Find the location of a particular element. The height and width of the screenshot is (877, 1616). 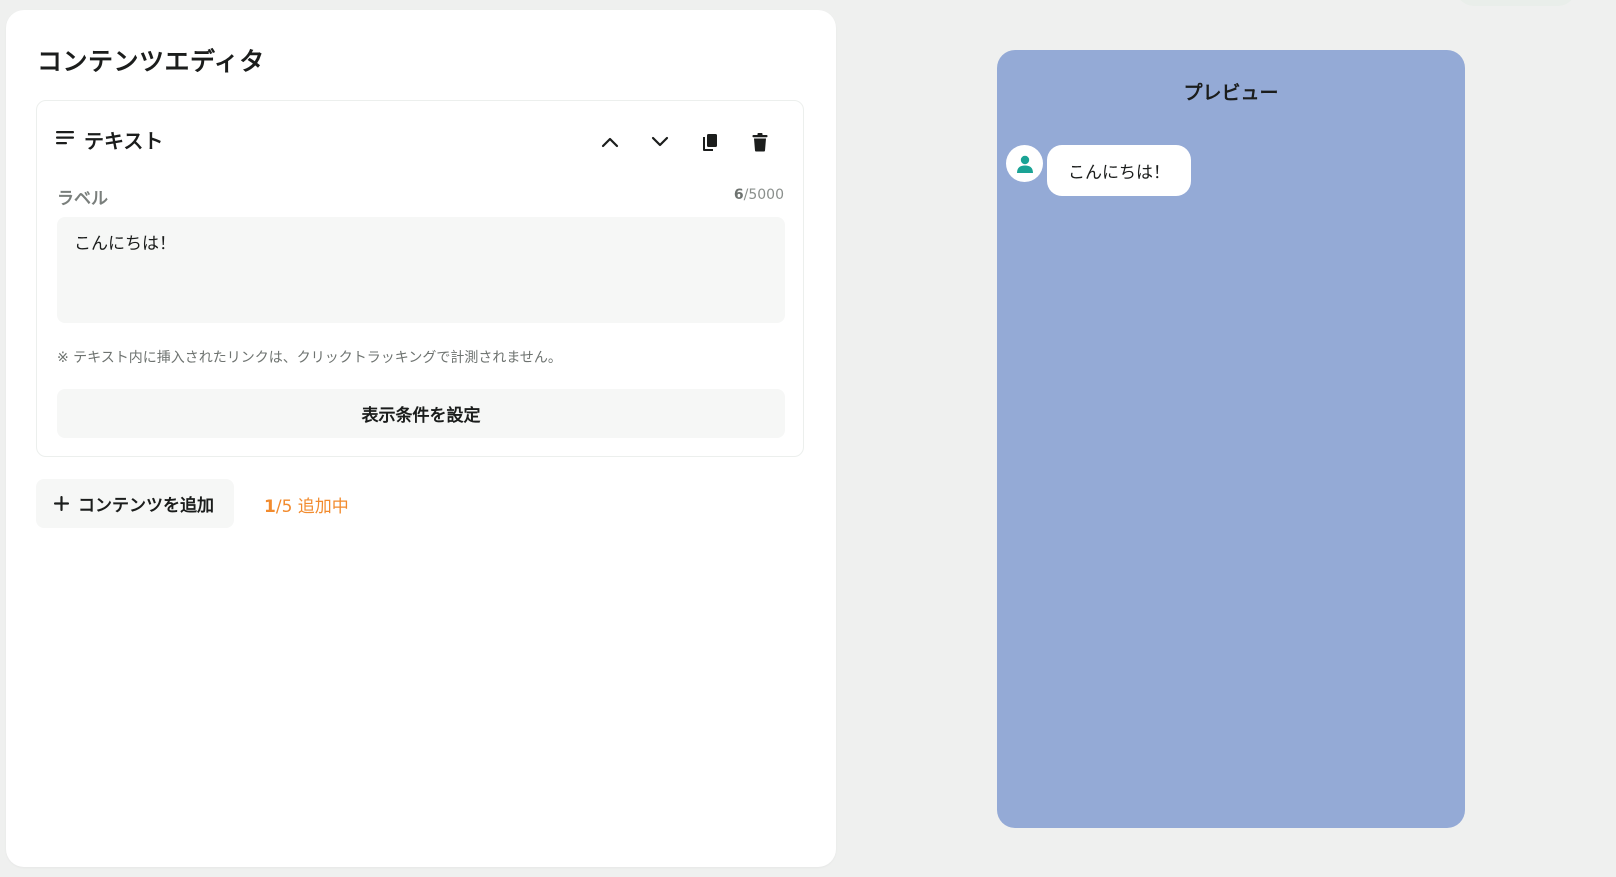

move-up-button is located at coordinates (610, 142).